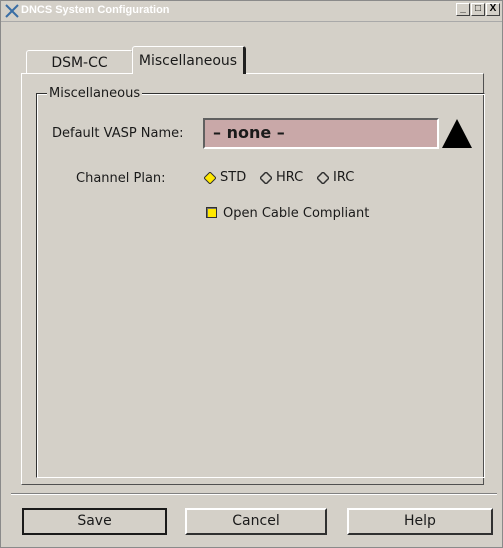 The width and height of the screenshot is (503, 548). What do you see at coordinates (94, 521) in the screenshot?
I see `save-button: Save` at bounding box center [94, 521].